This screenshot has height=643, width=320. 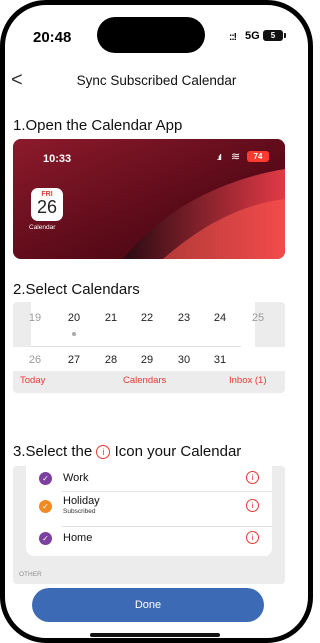 I want to click on calendars-tab: Calendars, so click(x=145, y=380).